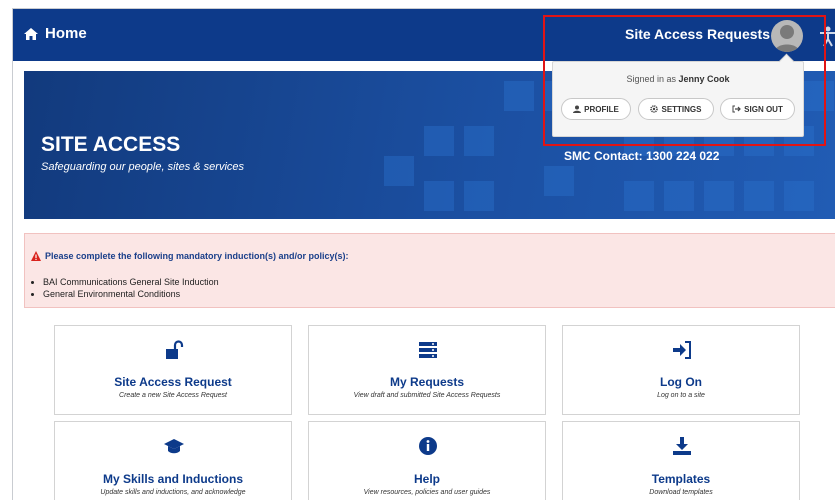 The image size is (835, 500). Describe the element at coordinates (426, 479) in the screenshot. I see `tile-title: Help` at that location.